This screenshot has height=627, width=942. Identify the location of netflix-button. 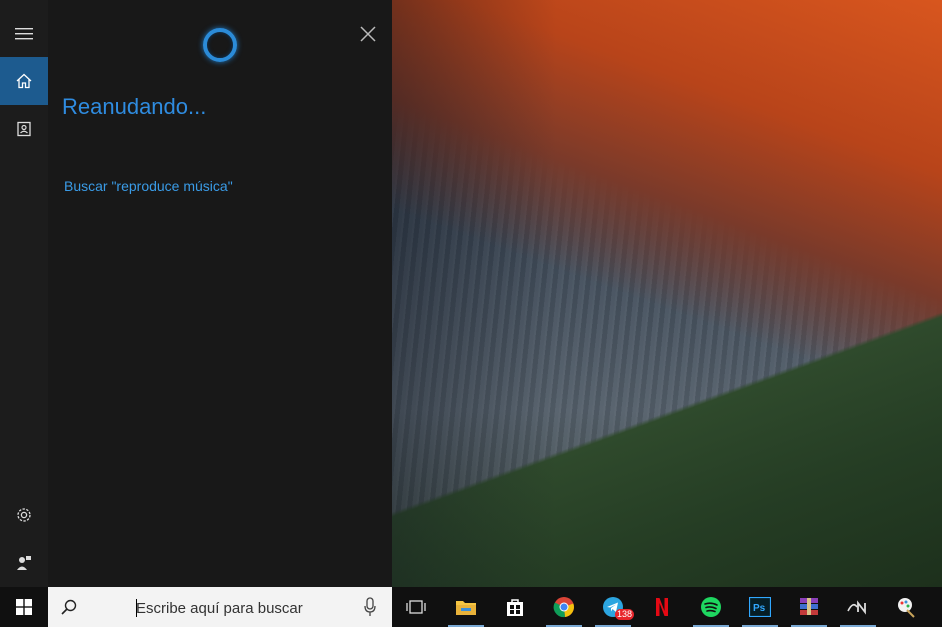
(662, 607).